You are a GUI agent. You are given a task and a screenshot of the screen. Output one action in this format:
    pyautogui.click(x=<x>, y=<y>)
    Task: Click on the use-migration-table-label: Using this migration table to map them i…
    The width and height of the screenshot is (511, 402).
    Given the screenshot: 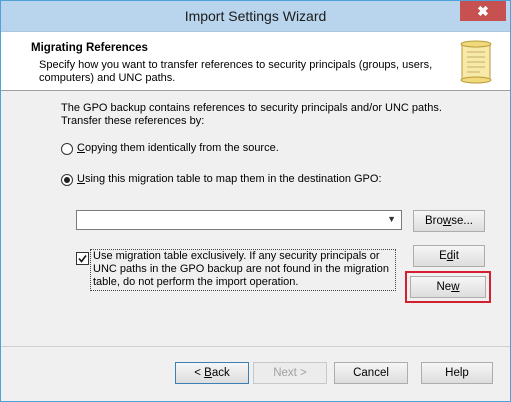 What is the action you would take?
    pyautogui.click(x=229, y=179)
    